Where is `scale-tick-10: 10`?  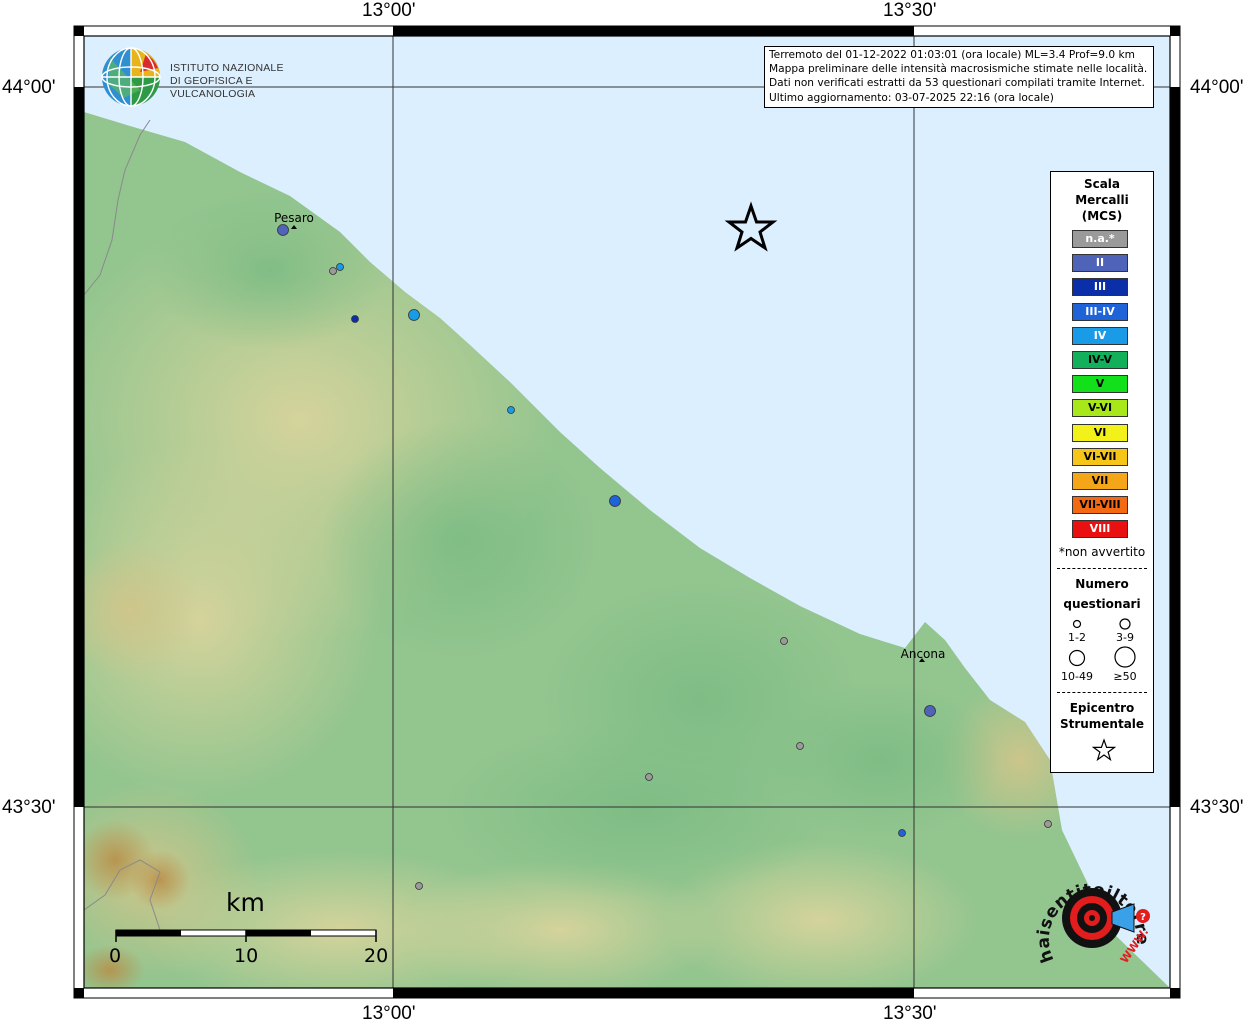 scale-tick-10: 10 is located at coordinates (246, 956).